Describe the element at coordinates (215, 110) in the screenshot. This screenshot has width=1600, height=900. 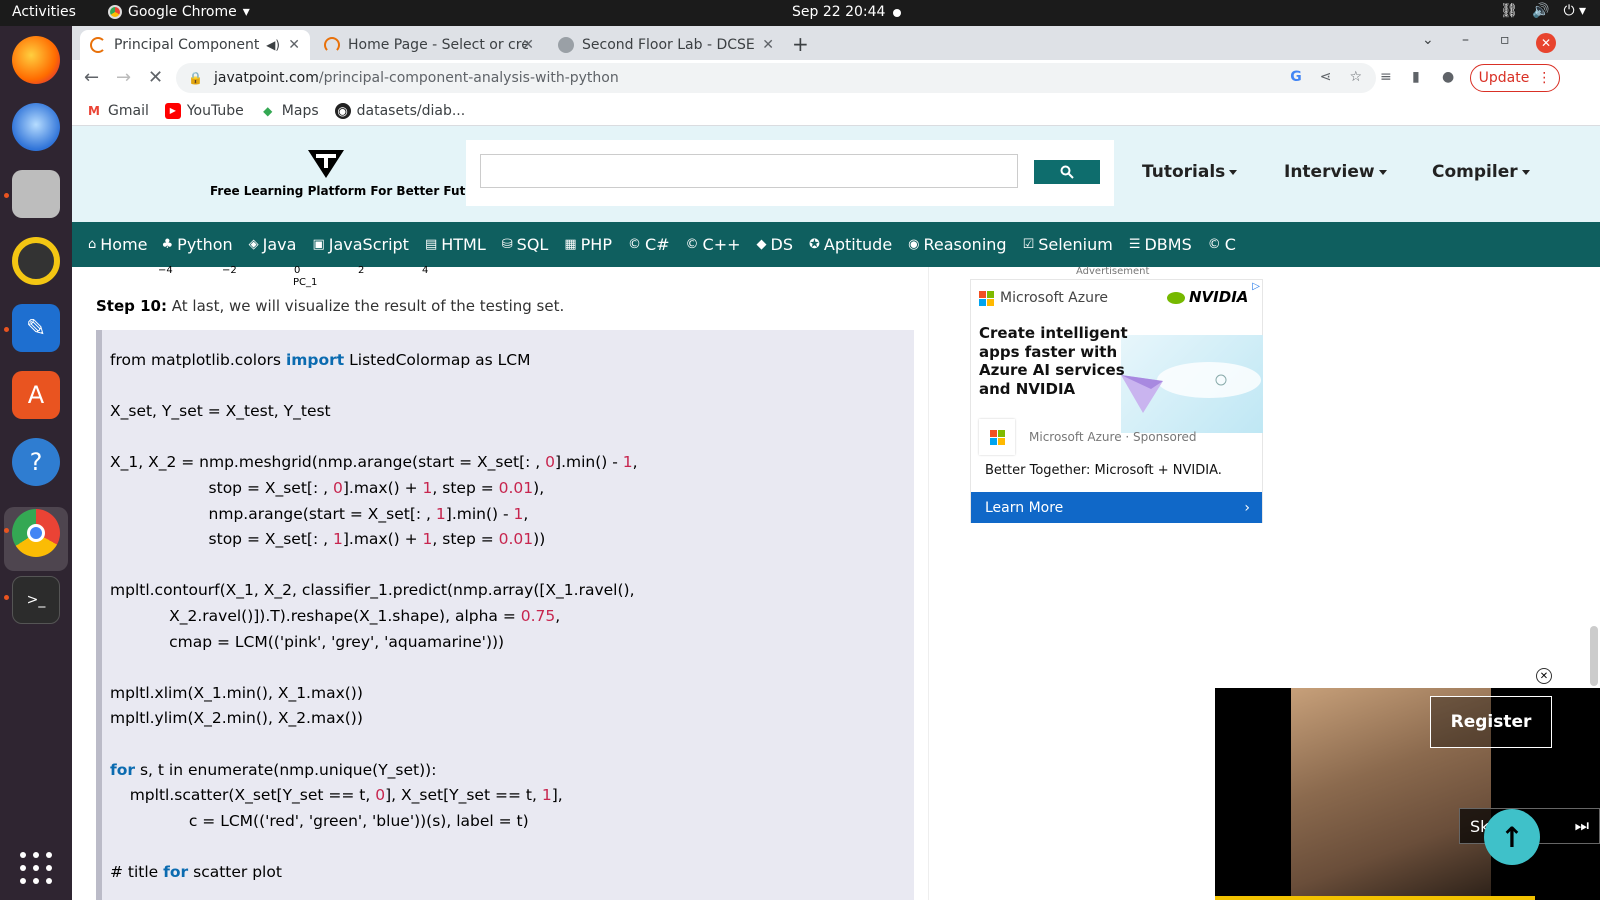
I see `bookmark-label: YouTube` at that location.